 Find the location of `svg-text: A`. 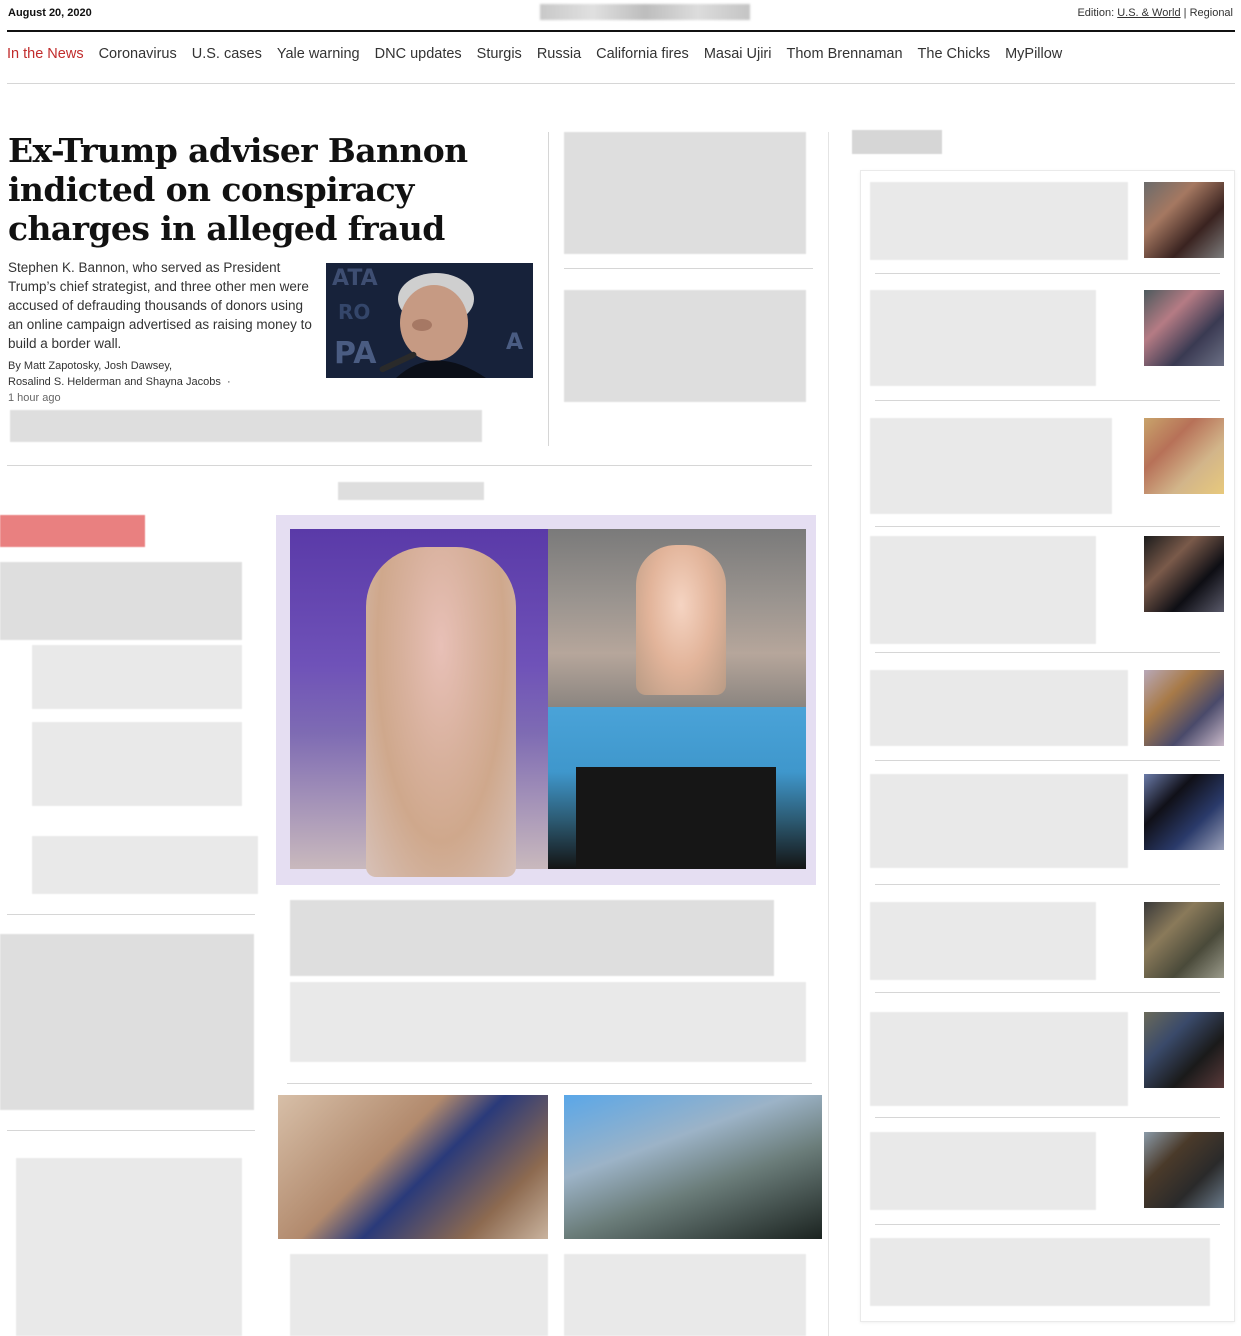

svg-text: A is located at coordinates (514, 342).